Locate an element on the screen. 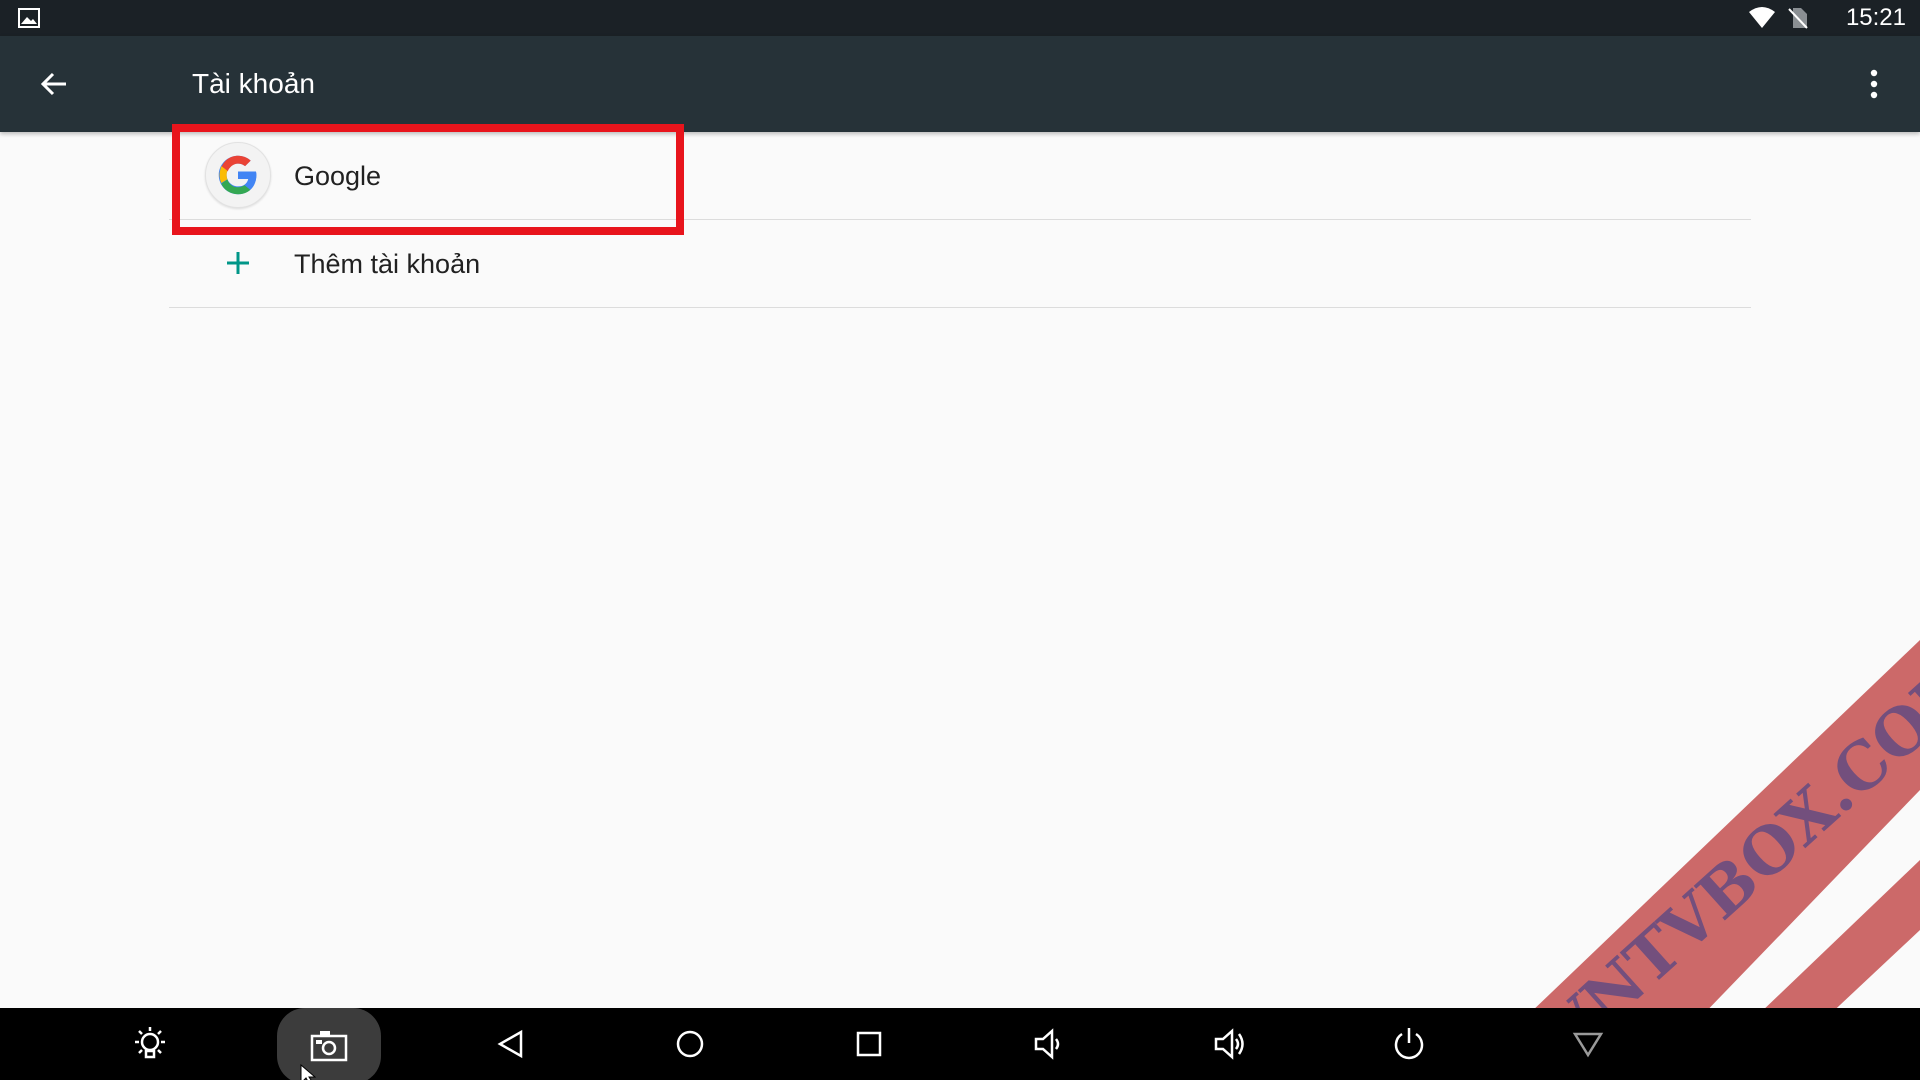 This screenshot has height=1080, width=1920. brightness-button is located at coordinates (150, 1044).